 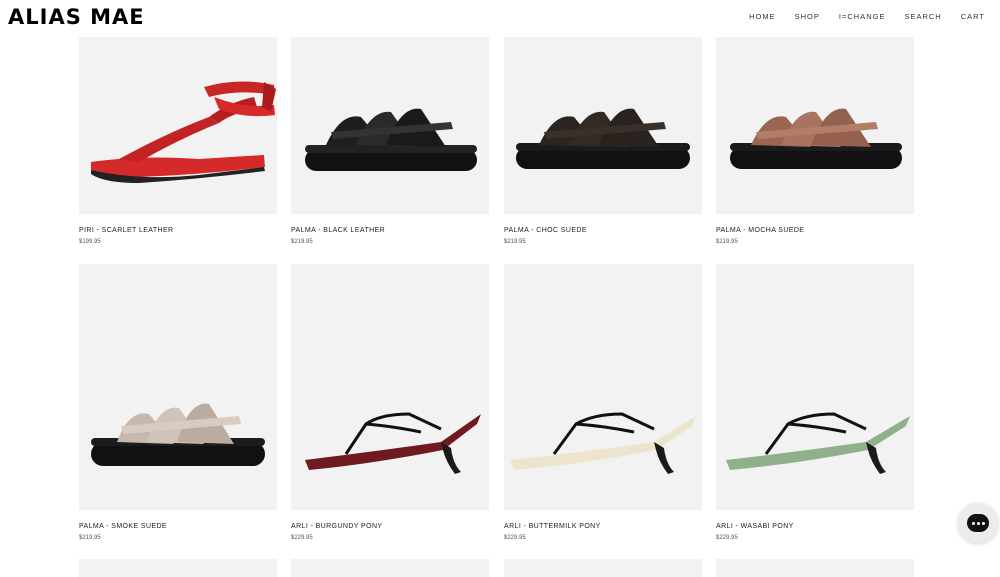 I want to click on chat-button, so click(x=978, y=523).